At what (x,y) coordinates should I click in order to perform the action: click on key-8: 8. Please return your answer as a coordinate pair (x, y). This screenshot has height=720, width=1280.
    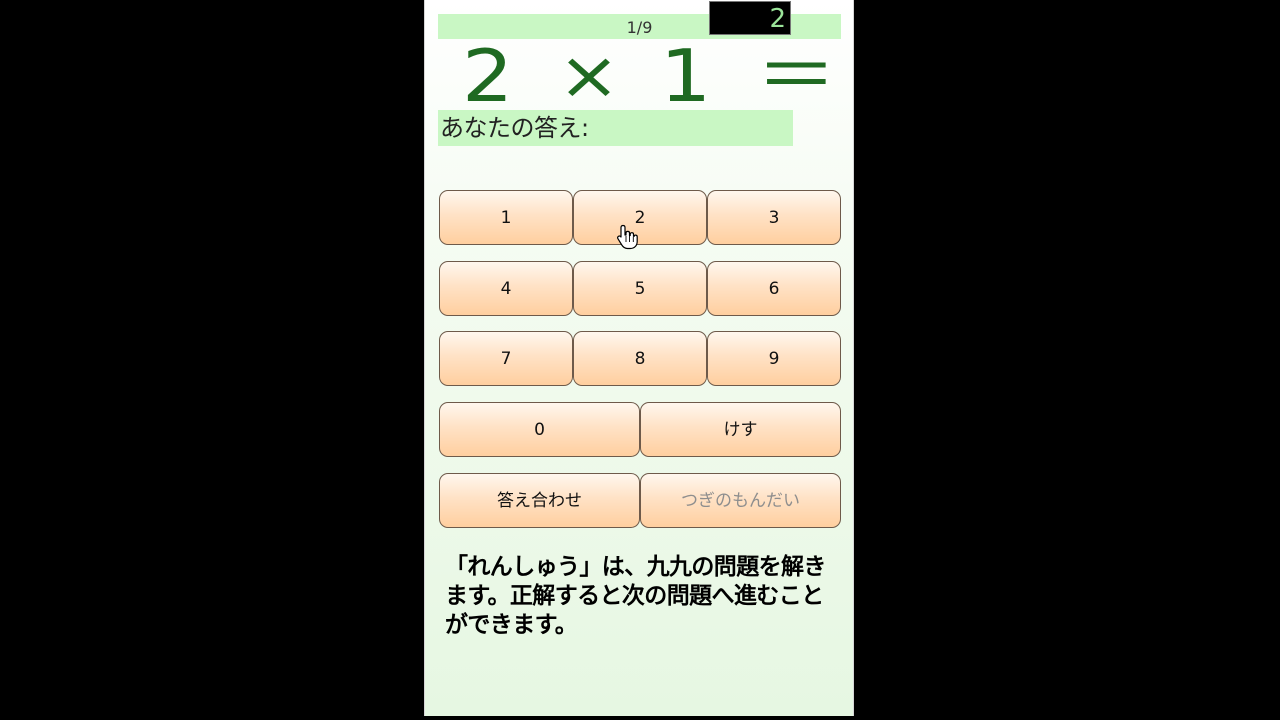
    Looking at the image, I should click on (640, 358).